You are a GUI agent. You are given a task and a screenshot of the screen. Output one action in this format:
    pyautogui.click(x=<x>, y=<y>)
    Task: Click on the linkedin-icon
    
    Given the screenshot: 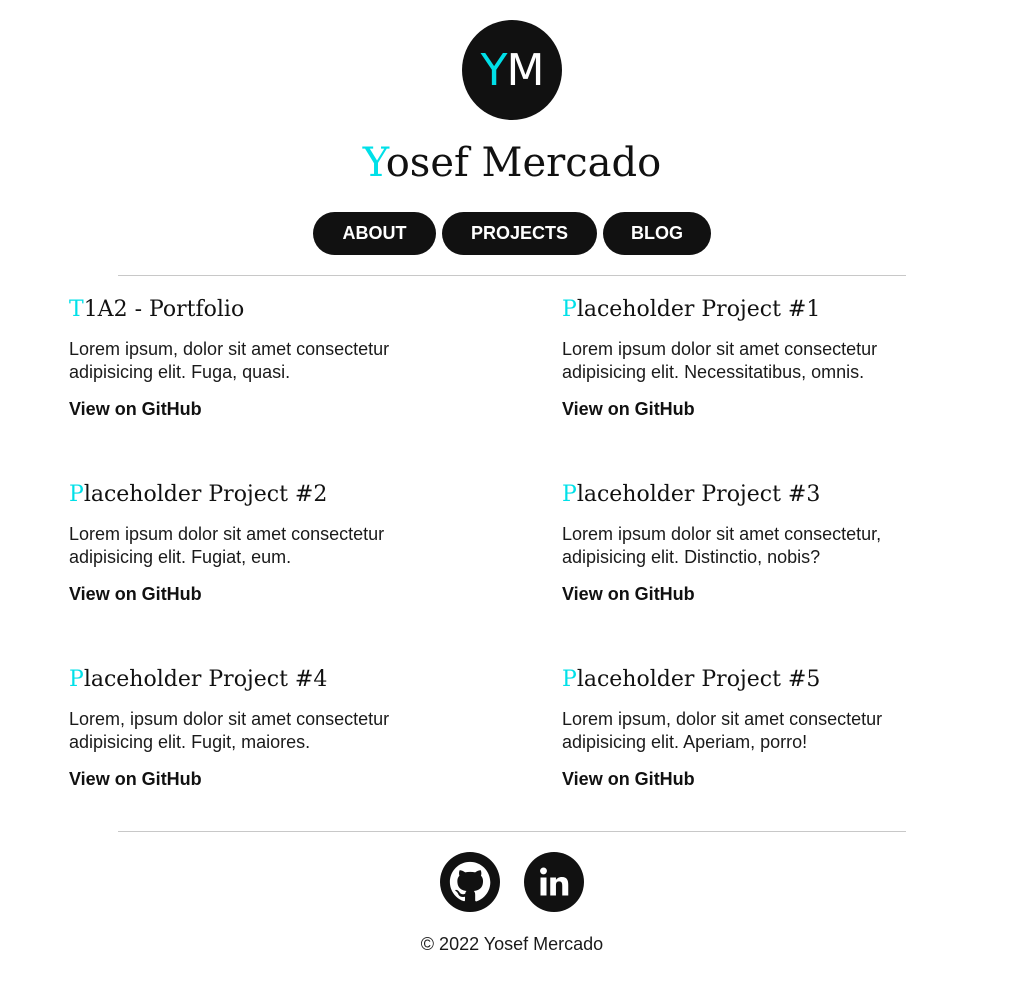 What is the action you would take?
    pyautogui.click(x=554, y=882)
    